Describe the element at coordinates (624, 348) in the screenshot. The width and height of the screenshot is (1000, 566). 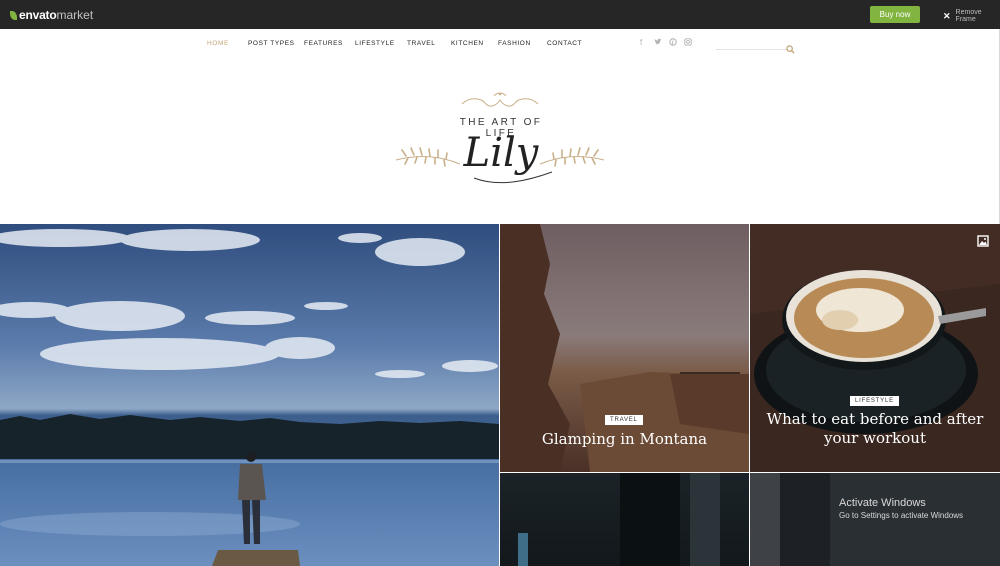
I see `post-tile-montana: TRAVEL Glamping in Montana` at that location.